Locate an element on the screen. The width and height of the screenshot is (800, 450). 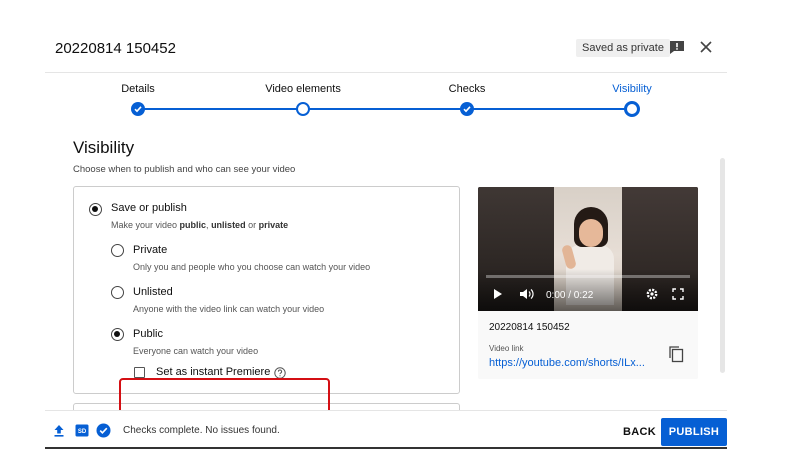
fullscreen-icon is located at coordinates (678, 294).